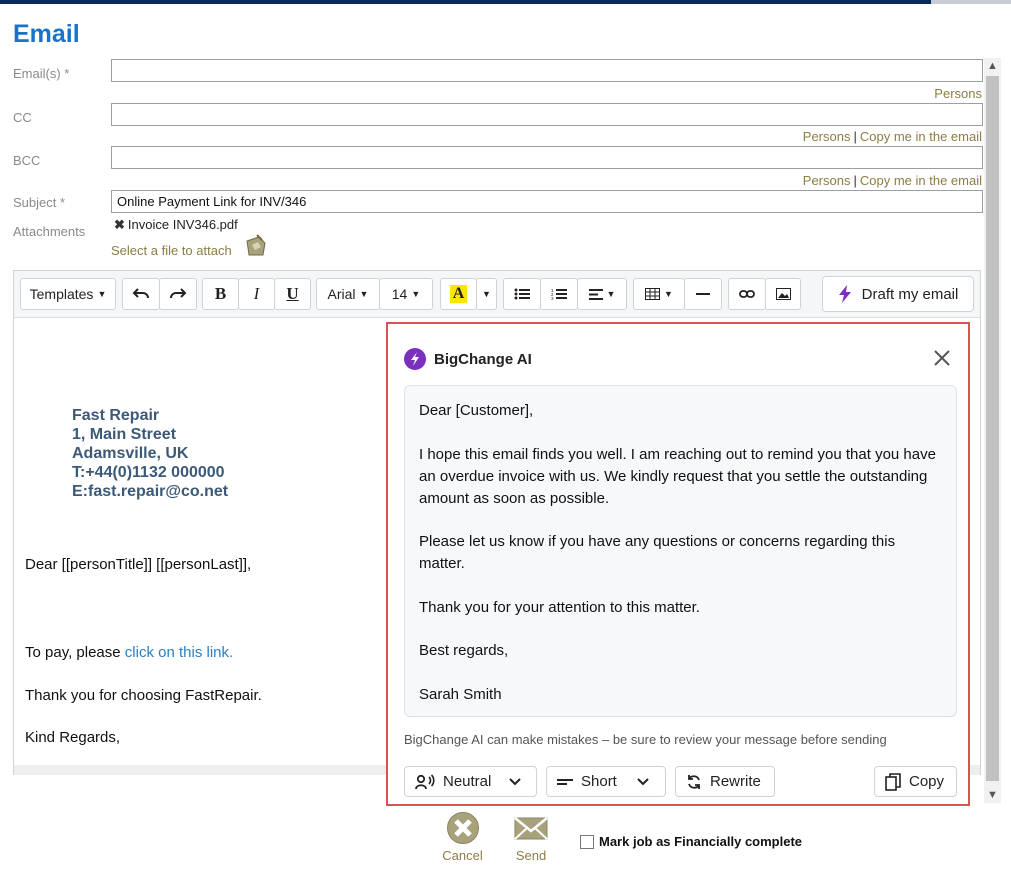 The image size is (1011, 878). I want to click on copy-button: Copy, so click(915, 781).